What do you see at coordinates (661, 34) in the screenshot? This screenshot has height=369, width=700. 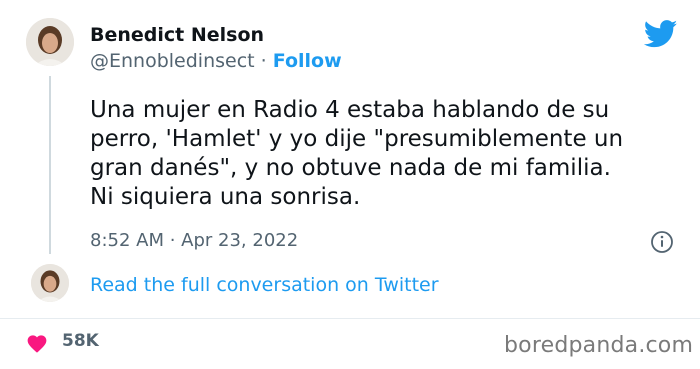 I see `twitter-bird-icon` at bounding box center [661, 34].